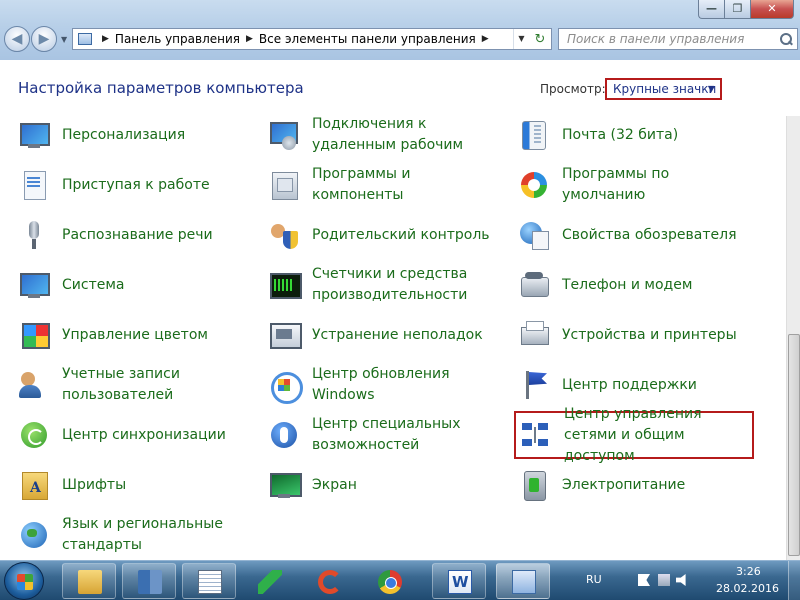  Describe the element at coordinates (385, 185) in the screenshot. I see `item-programs-features: Программы и компоненты` at that location.